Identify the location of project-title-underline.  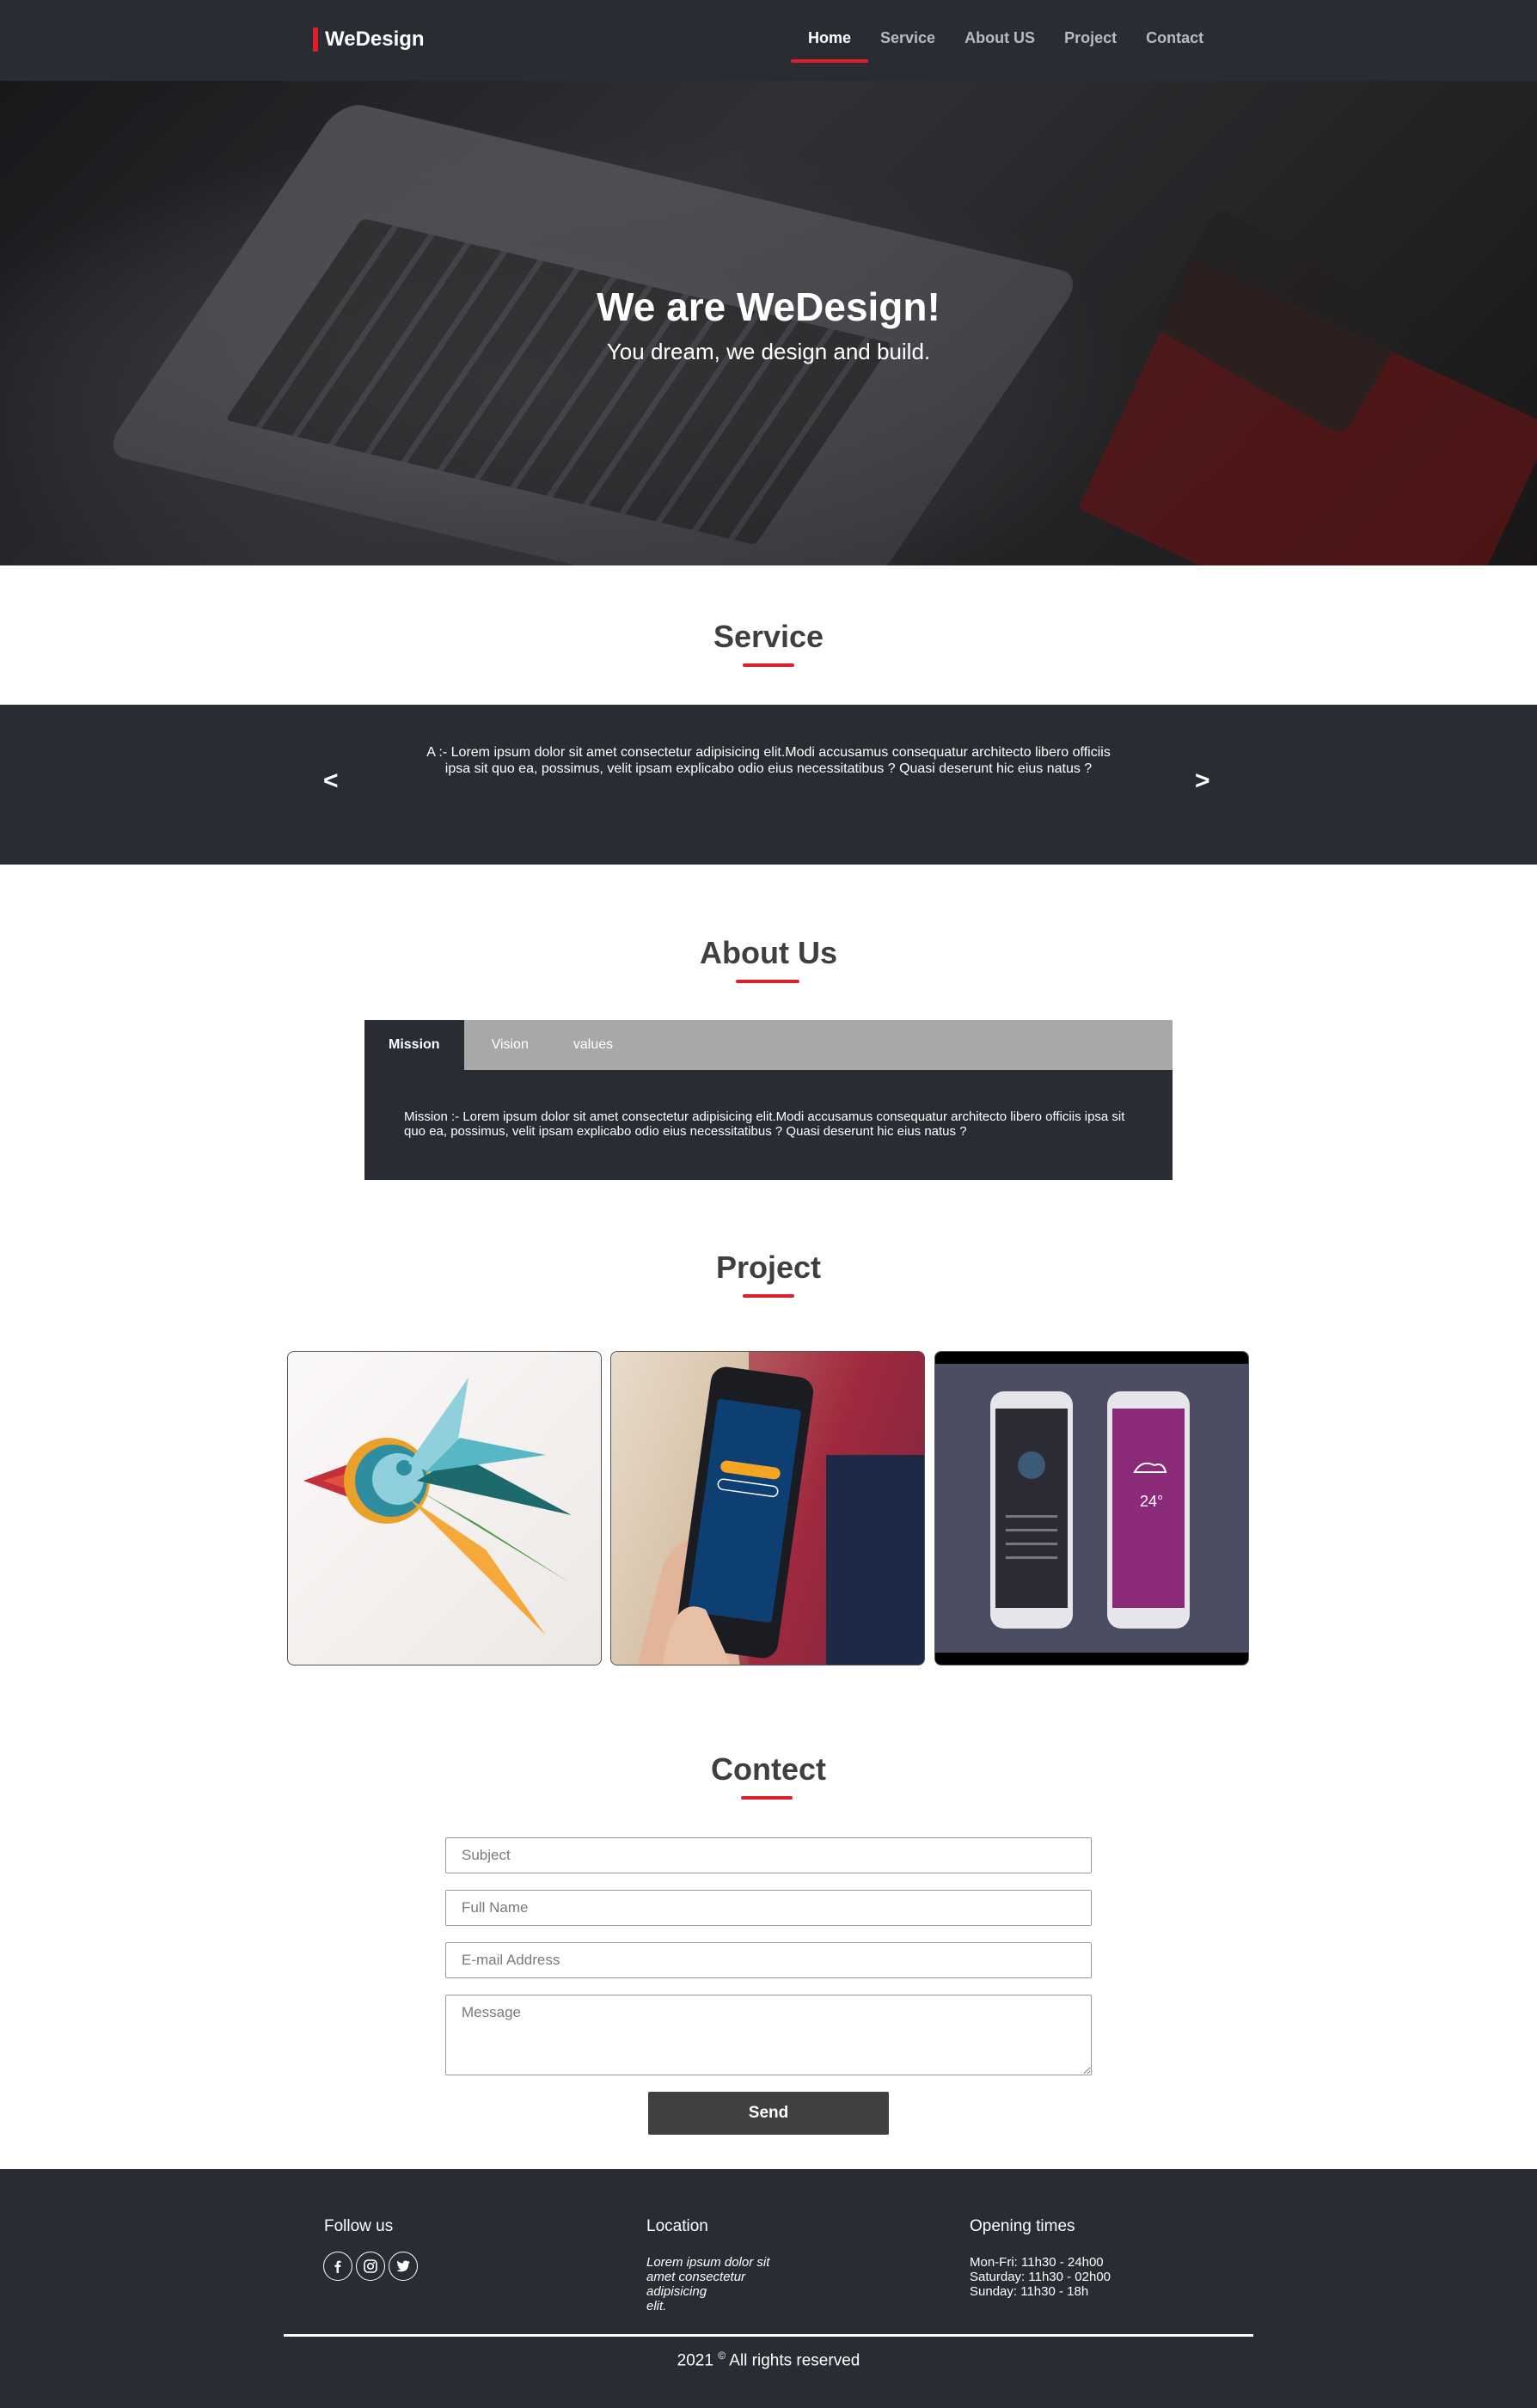
(768, 1296).